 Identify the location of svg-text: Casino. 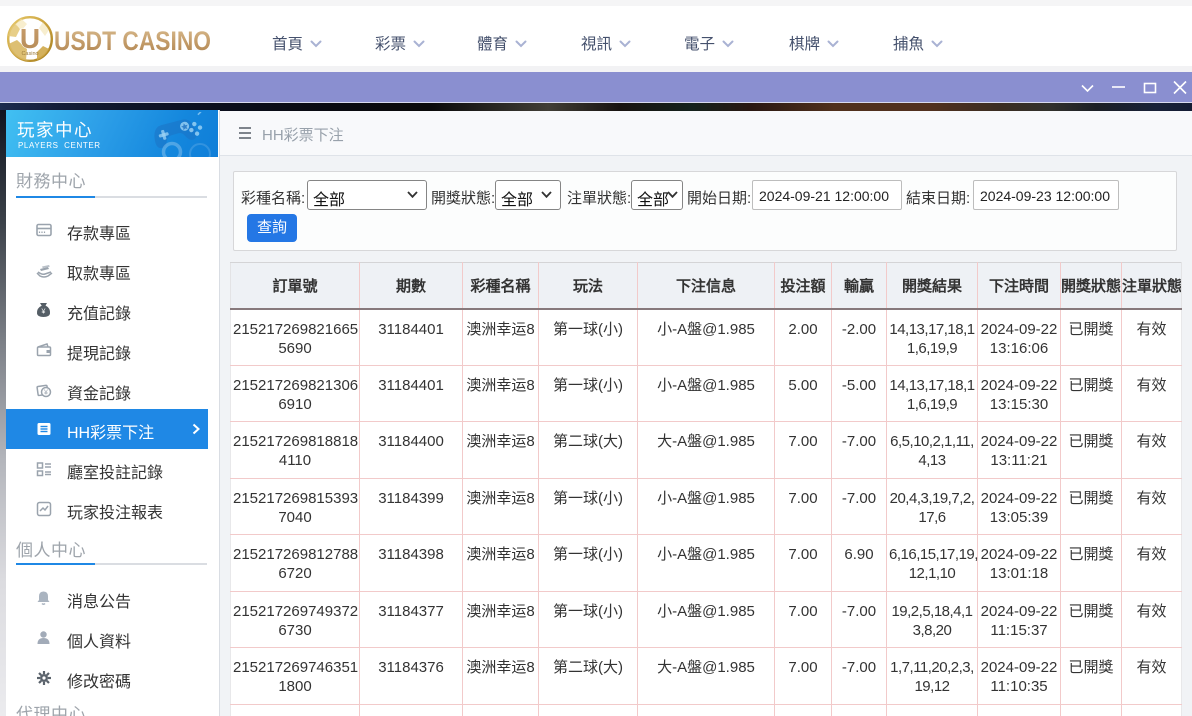
(29, 54).